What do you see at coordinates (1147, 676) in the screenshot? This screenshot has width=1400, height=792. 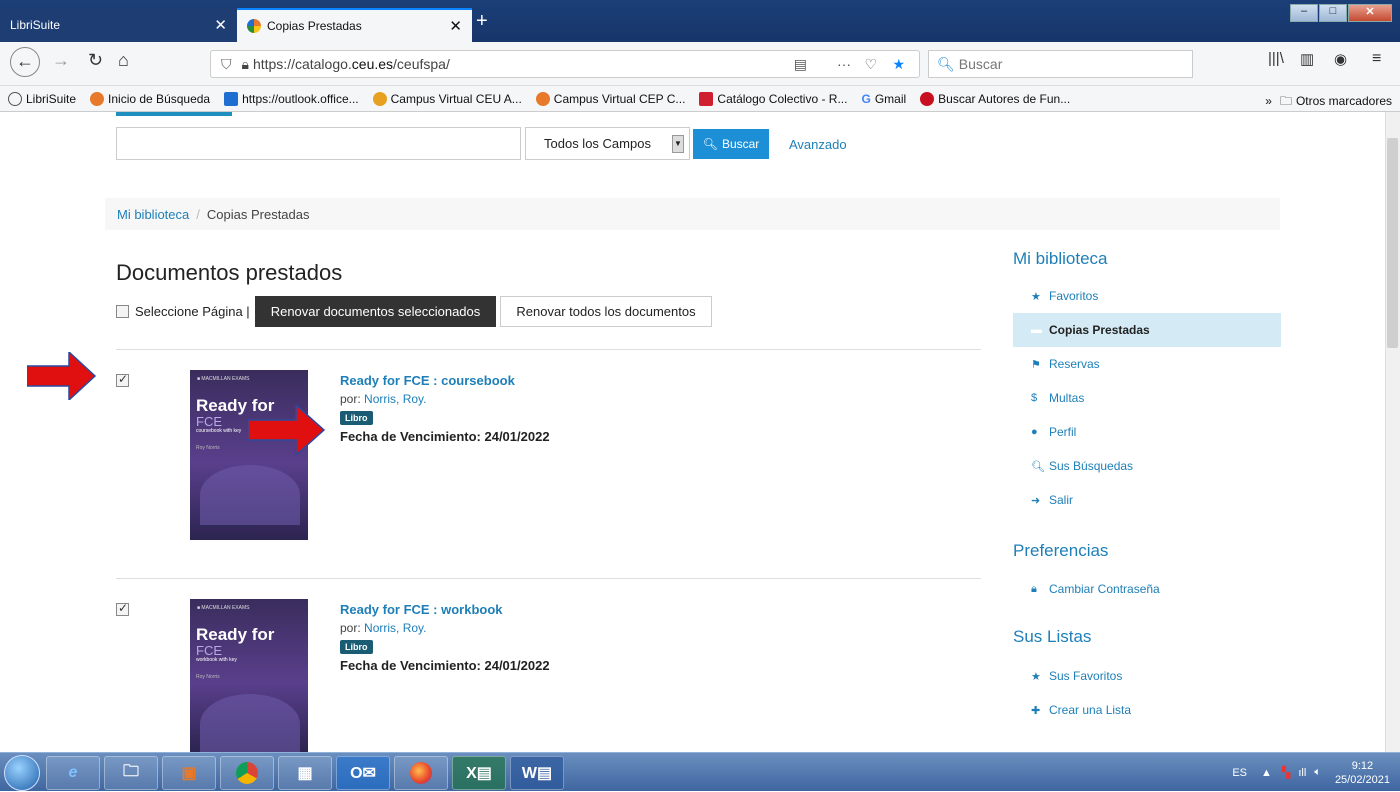 I see `sidebar-item-sus-favoritos: ★ Sus Favoritos` at bounding box center [1147, 676].